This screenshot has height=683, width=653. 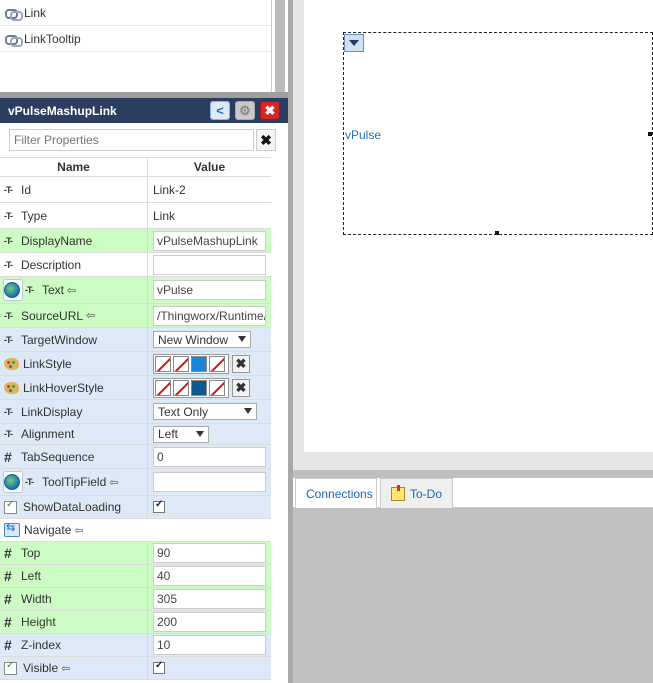 What do you see at coordinates (12, 529) in the screenshot?
I see `service-icon` at bounding box center [12, 529].